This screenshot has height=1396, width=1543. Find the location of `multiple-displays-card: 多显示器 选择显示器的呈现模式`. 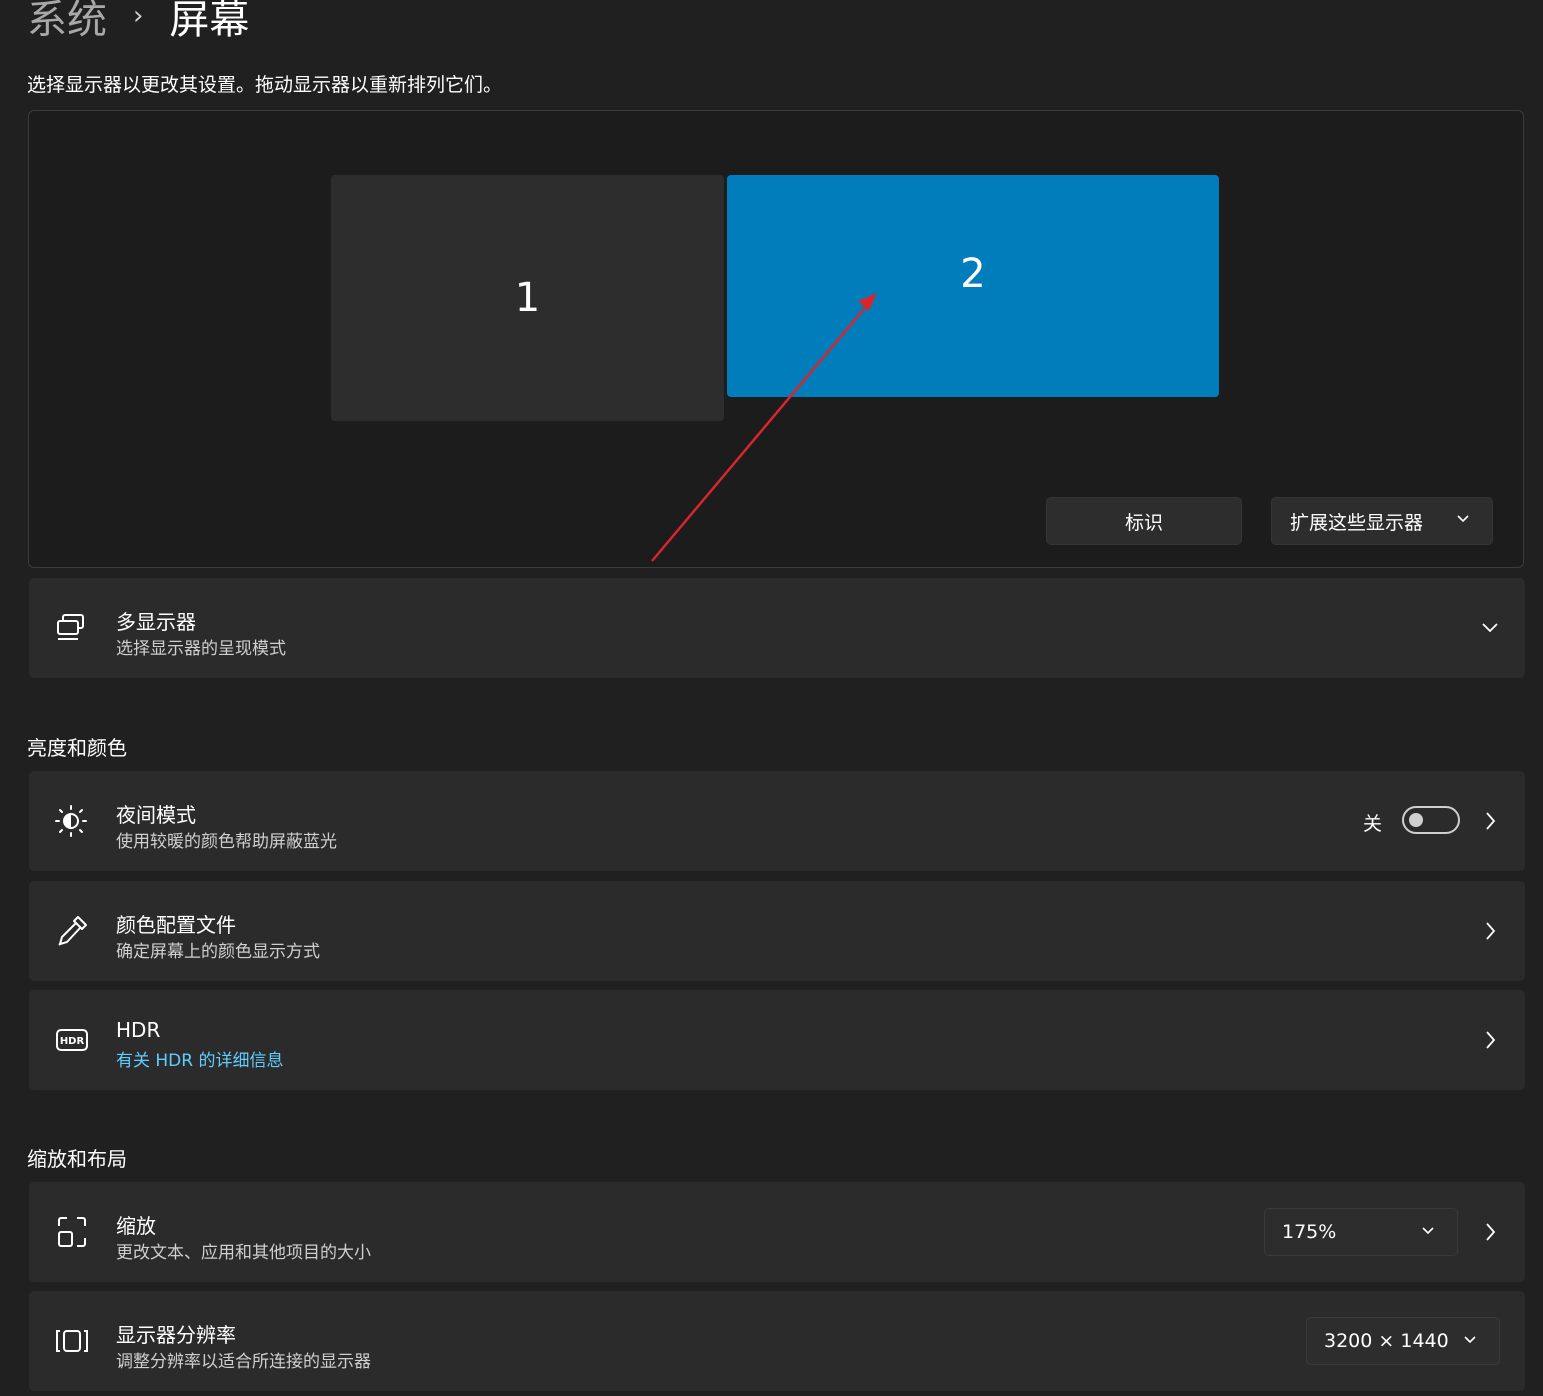

multiple-displays-card: 多显示器 选择显示器的呈现模式 is located at coordinates (777, 628).